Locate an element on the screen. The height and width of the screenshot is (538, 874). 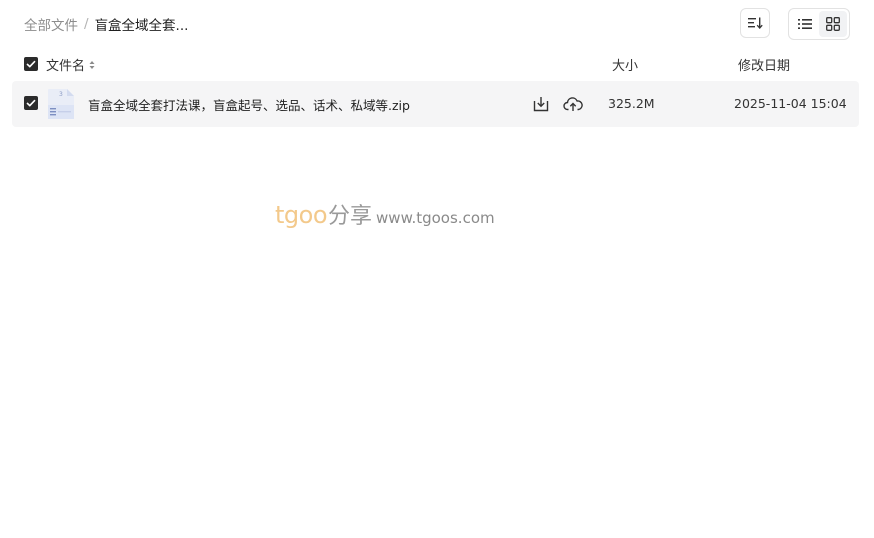
size-column-header: 大小 is located at coordinates (625, 64).